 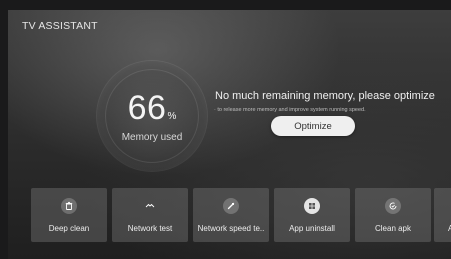 I want to click on memory-percent-value: 66, so click(x=147, y=108).